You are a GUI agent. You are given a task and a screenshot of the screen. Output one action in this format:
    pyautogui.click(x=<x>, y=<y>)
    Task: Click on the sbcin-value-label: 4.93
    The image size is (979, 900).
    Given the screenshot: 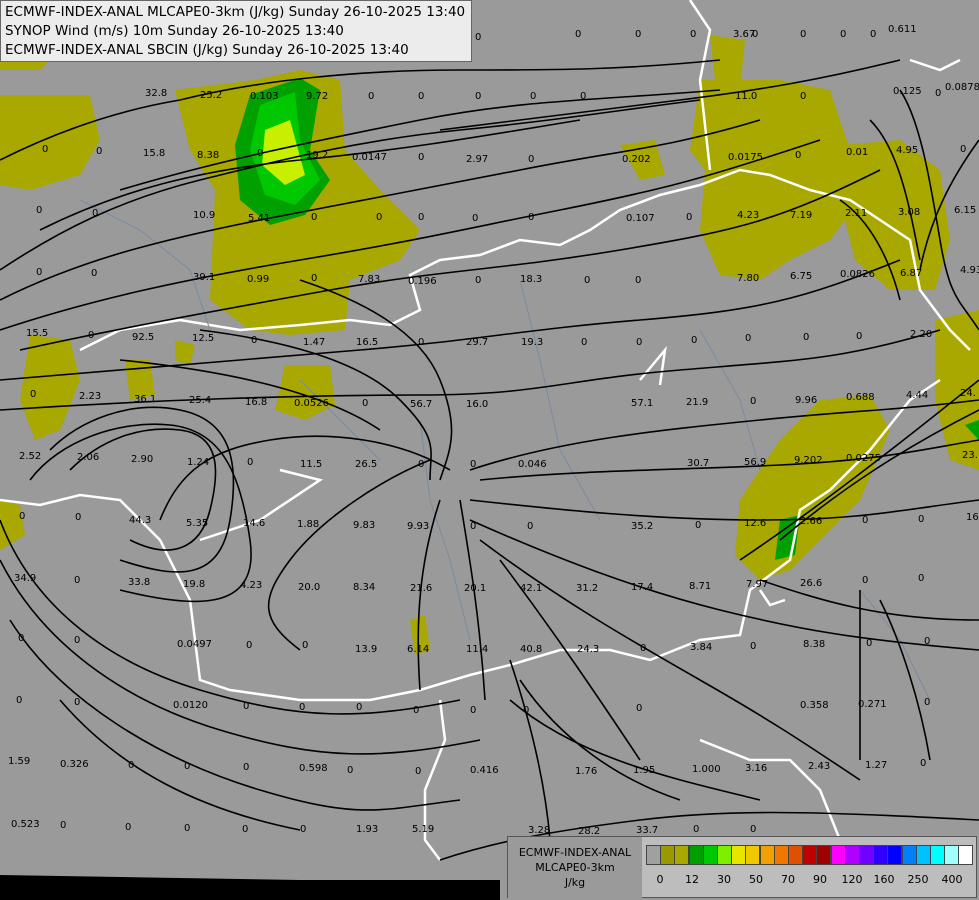 What is the action you would take?
    pyautogui.click(x=969, y=270)
    